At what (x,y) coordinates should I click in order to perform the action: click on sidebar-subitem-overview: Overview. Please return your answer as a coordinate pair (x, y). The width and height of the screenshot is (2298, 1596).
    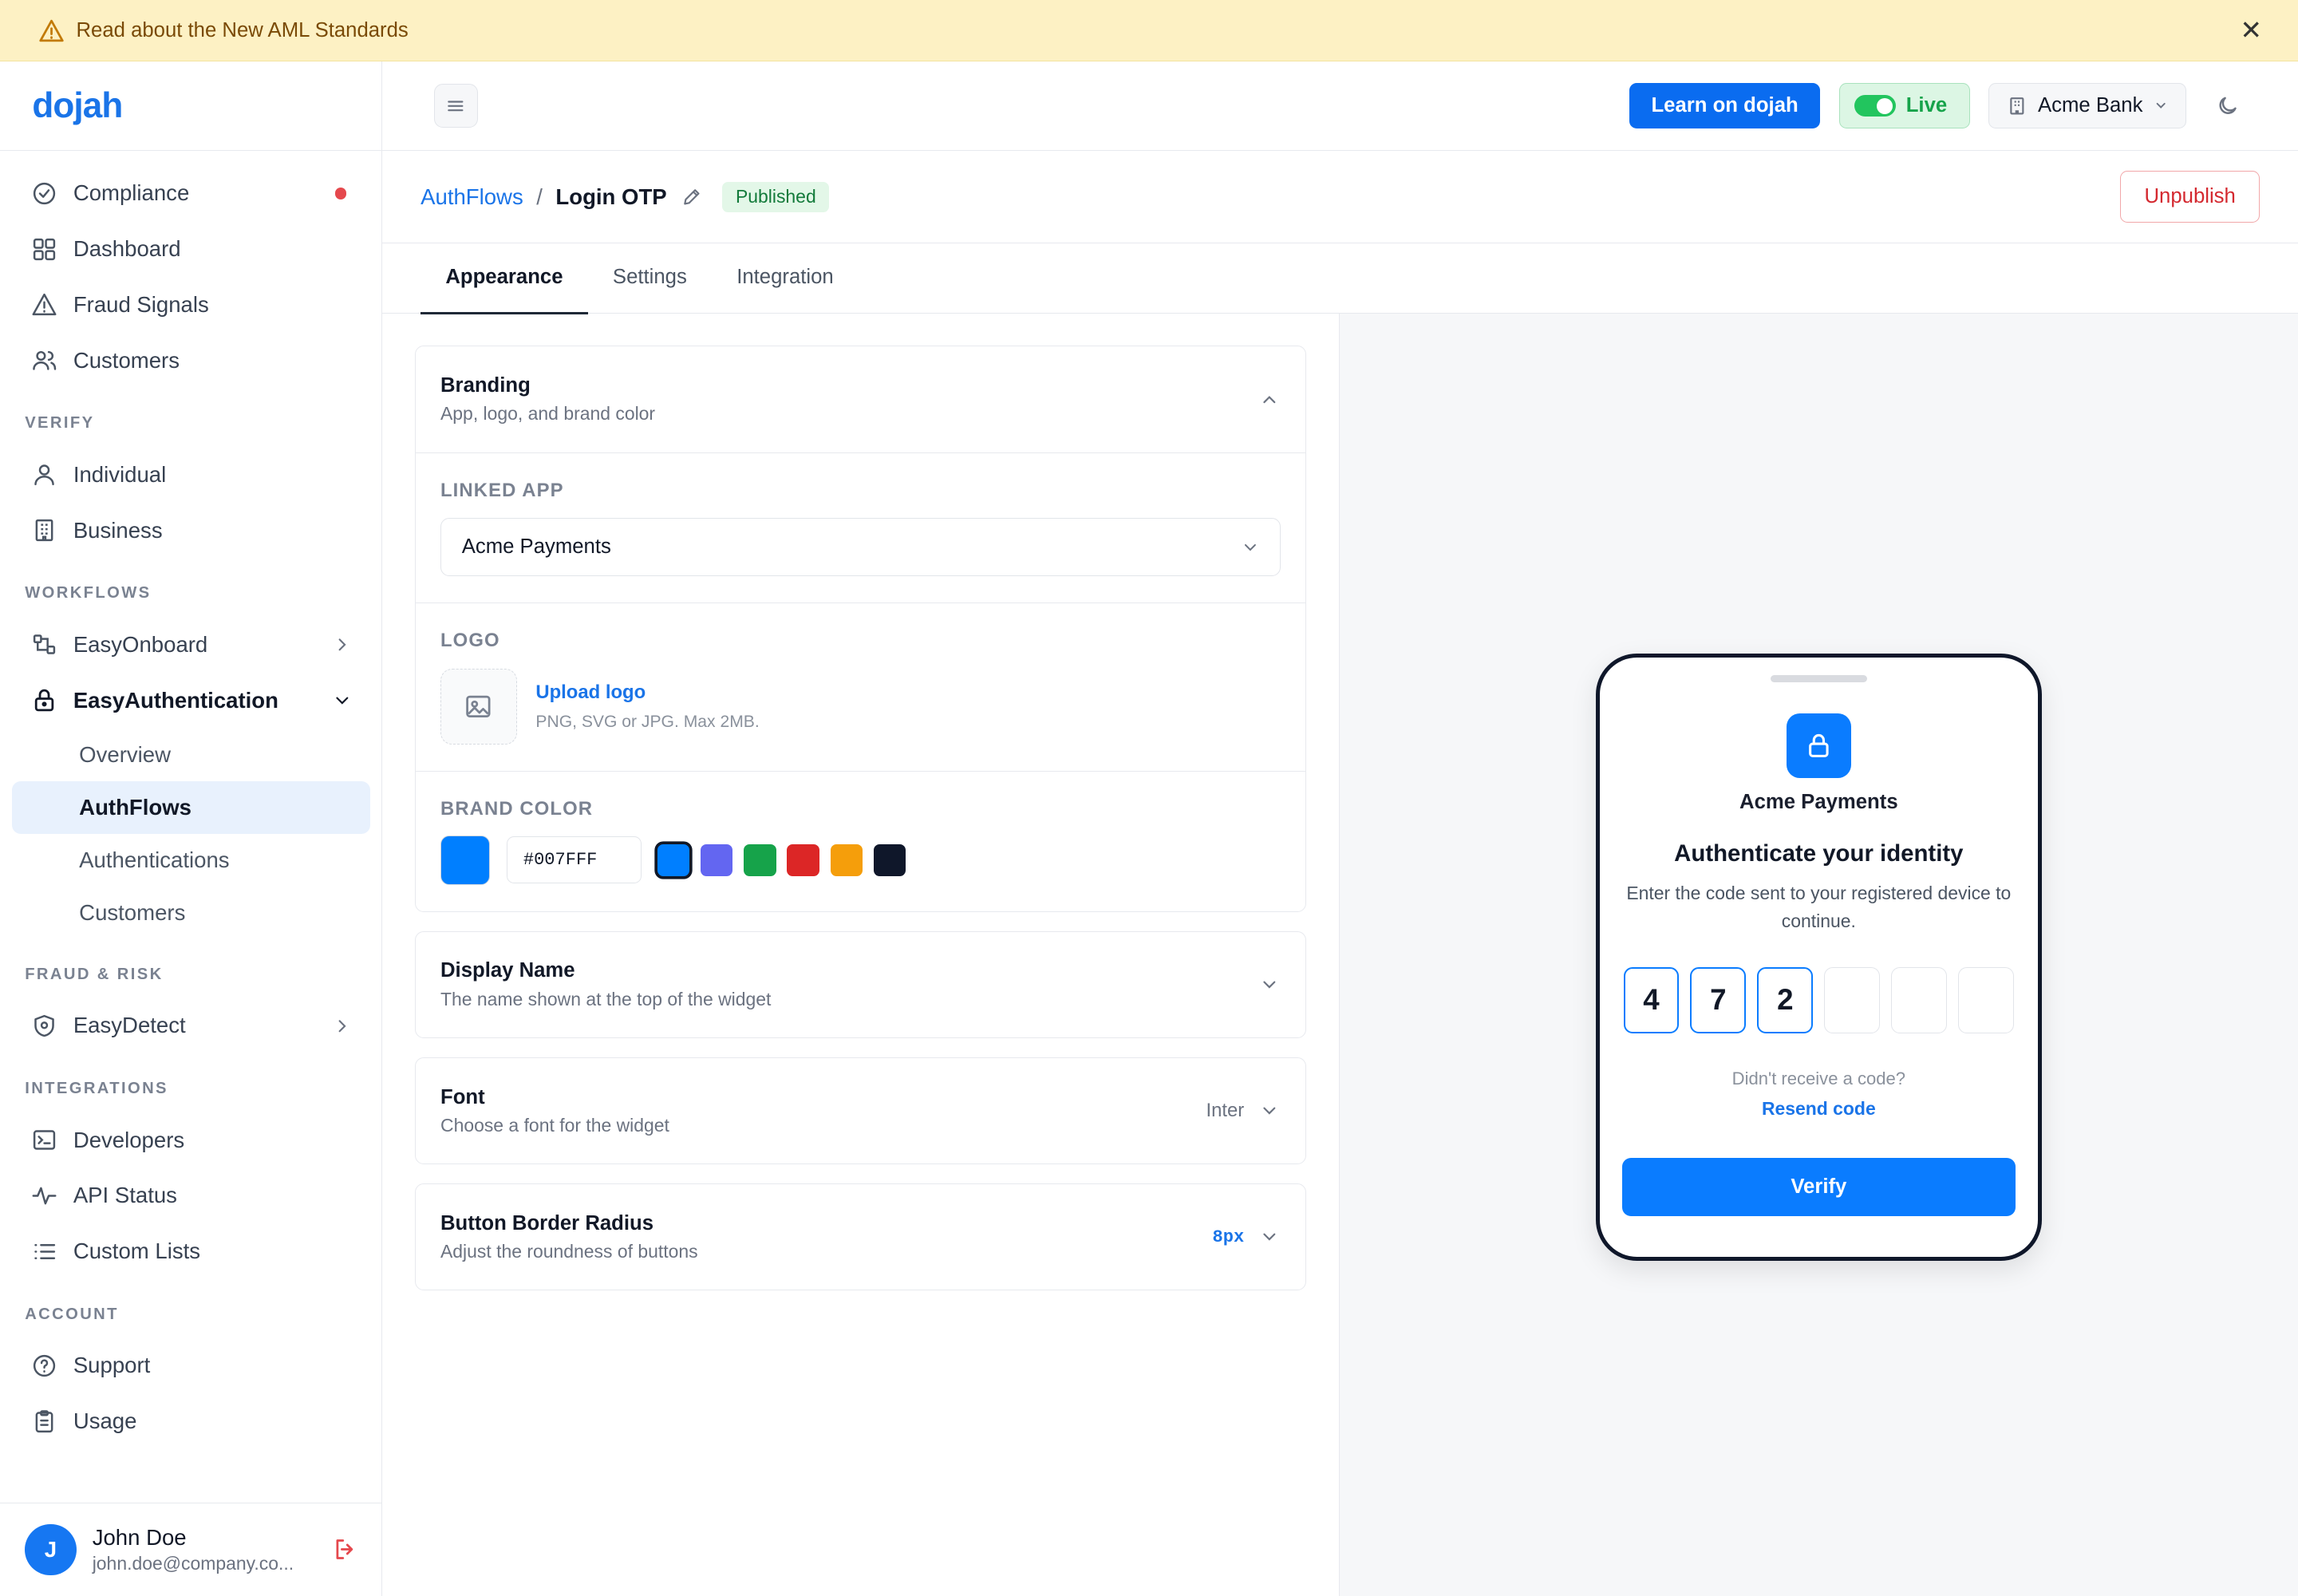
    Looking at the image, I should click on (191, 755).